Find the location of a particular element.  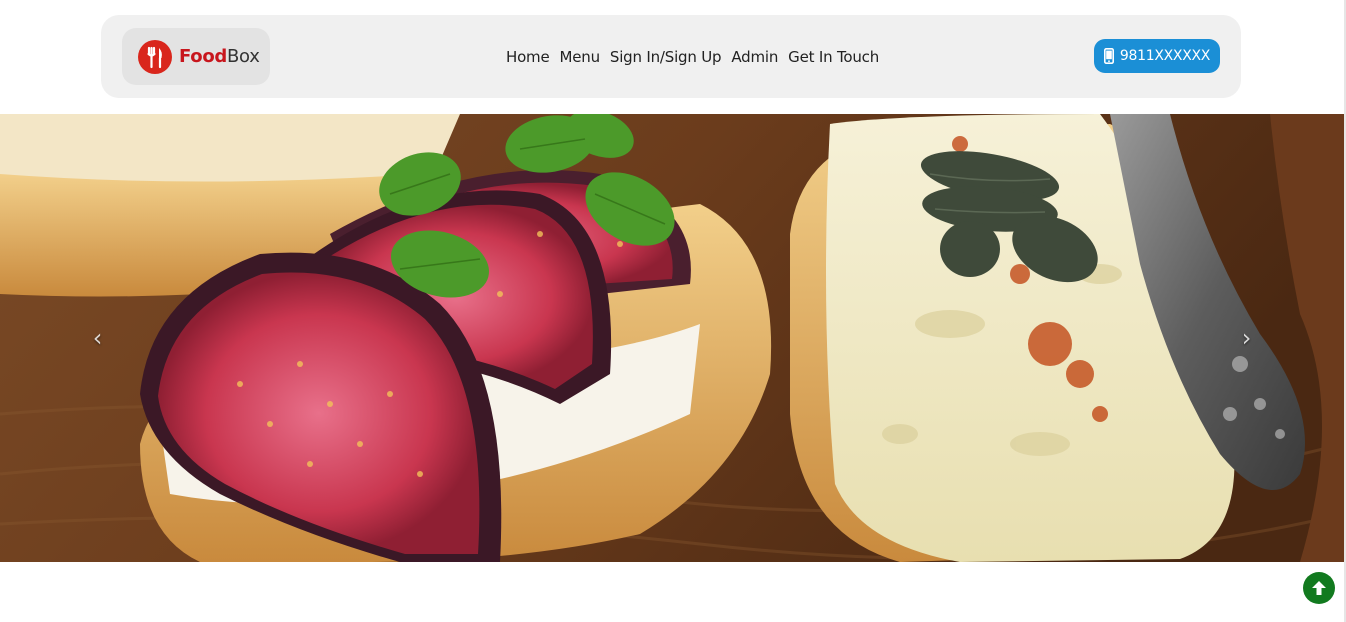

brand-name: FoodBox is located at coordinates (219, 56).